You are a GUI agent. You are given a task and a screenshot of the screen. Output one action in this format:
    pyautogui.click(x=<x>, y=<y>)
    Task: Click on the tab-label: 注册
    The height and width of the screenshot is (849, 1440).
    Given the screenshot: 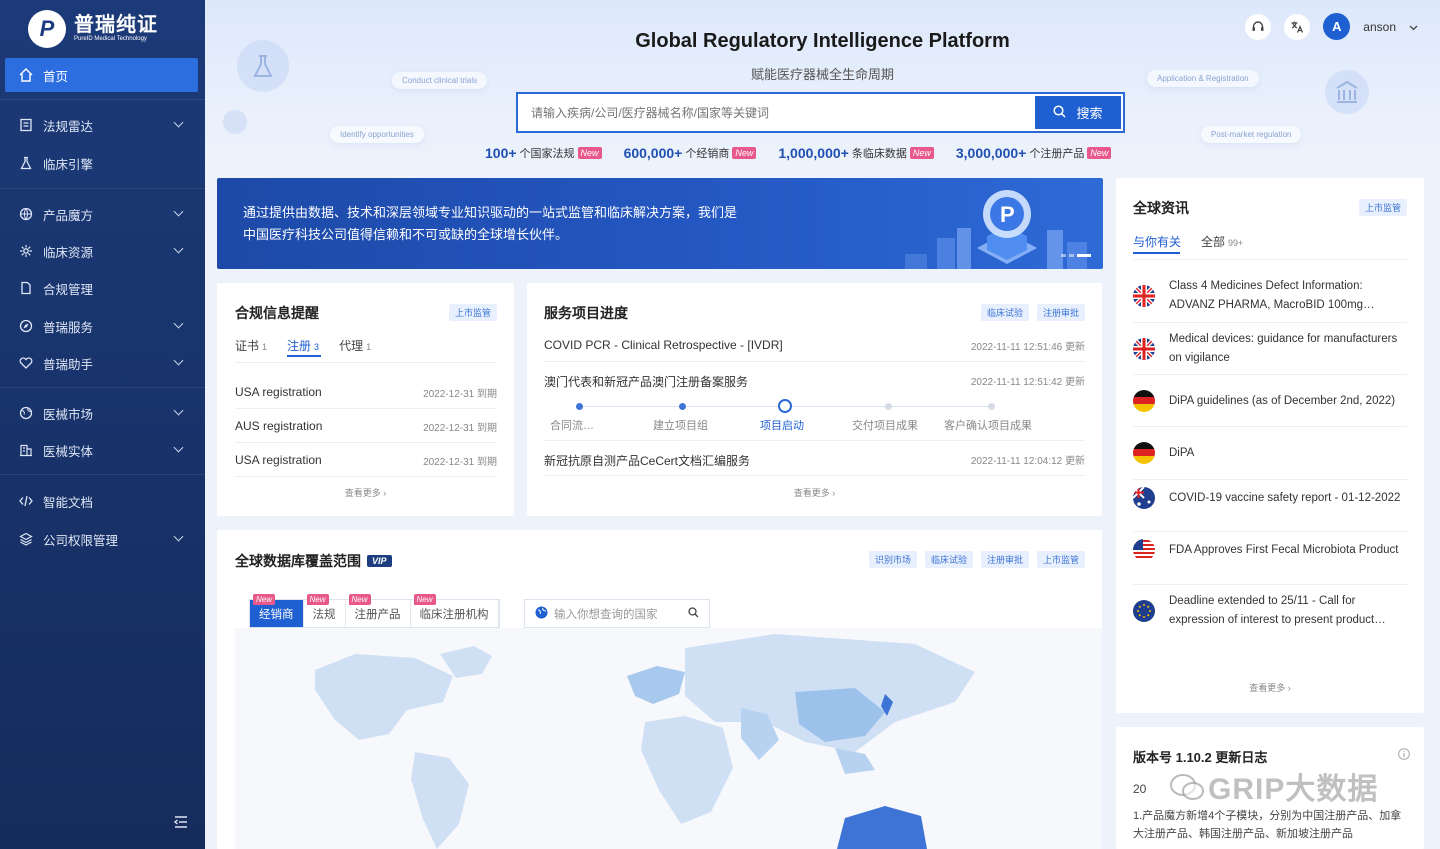 What is the action you would take?
    pyautogui.click(x=299, y=346)
    